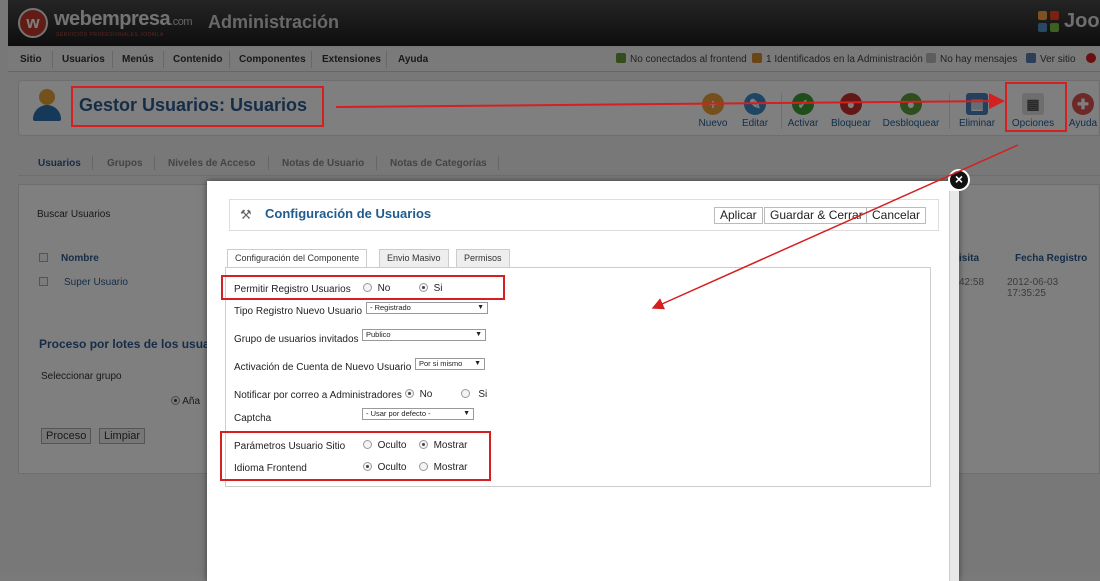  Describe the element at coordinates (835, 227) in the screenshot. I see `arrow-options-to-modal` at that location.